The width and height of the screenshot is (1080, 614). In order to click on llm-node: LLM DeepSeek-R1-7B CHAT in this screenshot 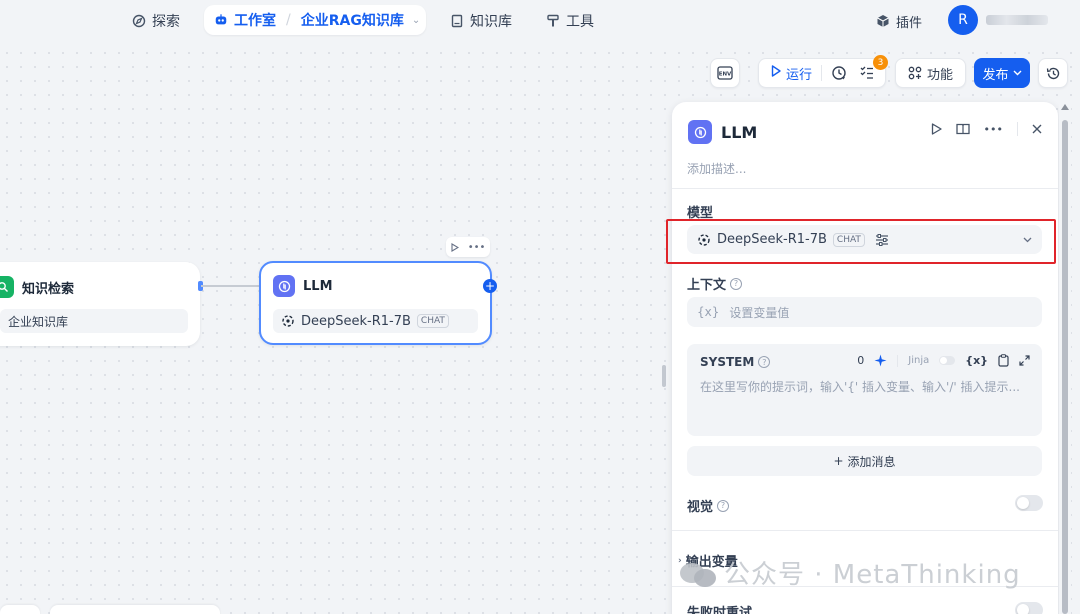, I will do `click(375, 303)`.